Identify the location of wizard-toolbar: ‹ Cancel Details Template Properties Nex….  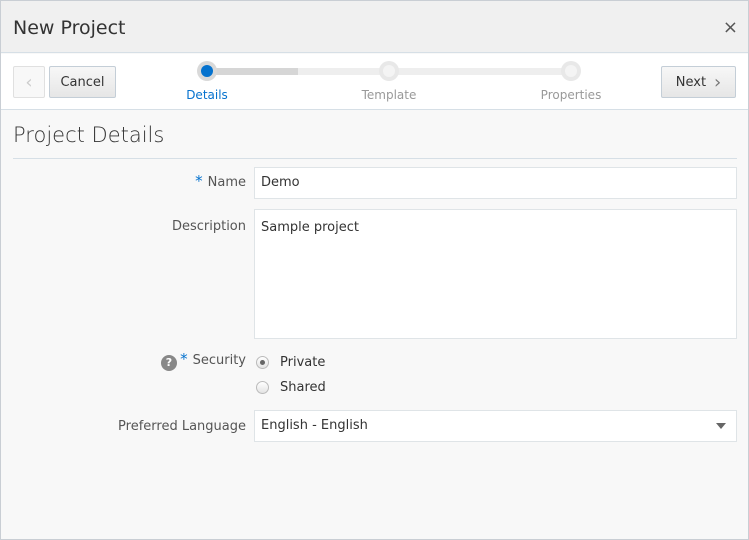
(374, 82).